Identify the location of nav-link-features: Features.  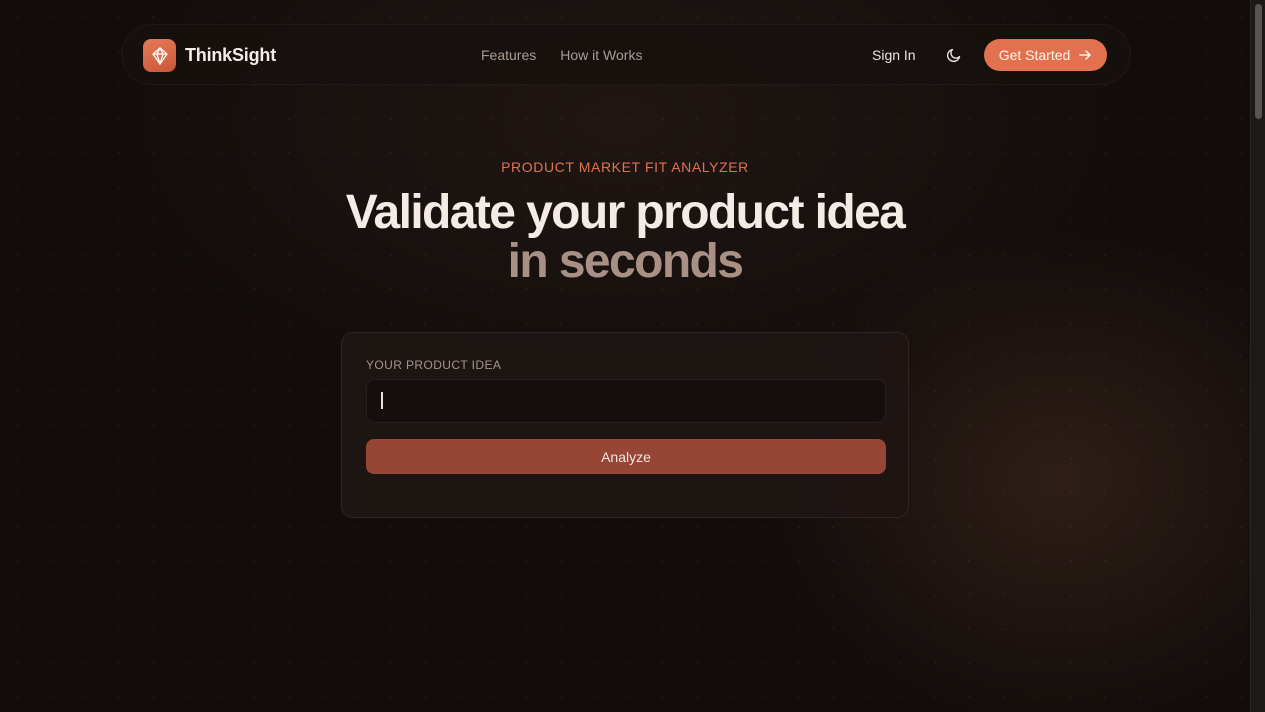
(508, 55).